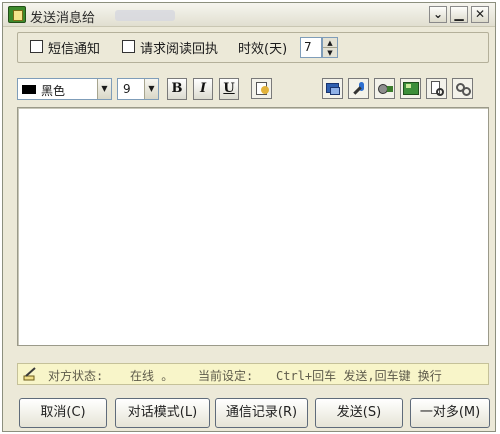  What do you see at coordinates (128, 46) in the screenshot?
I see `read-receipt-checkbox` at bounding box center [128, 46].